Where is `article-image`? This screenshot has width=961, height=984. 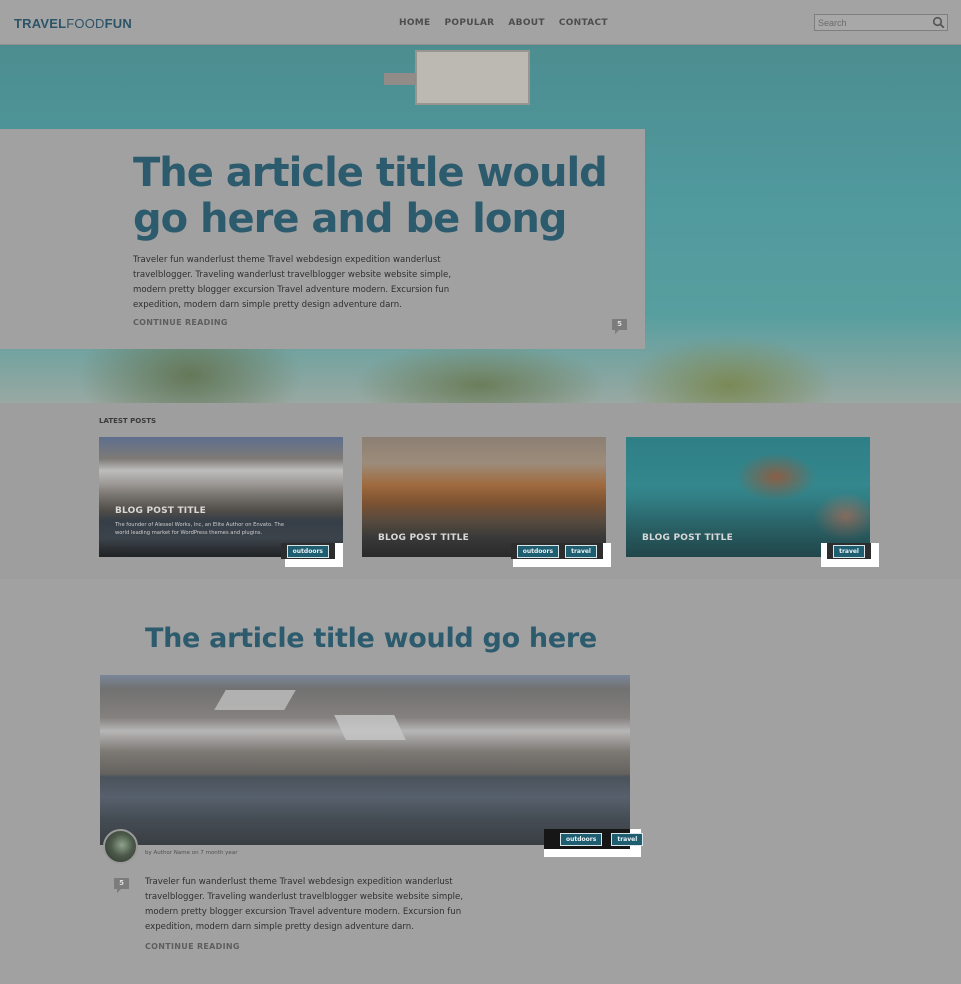
article-image is located at coordinates (365, 760).